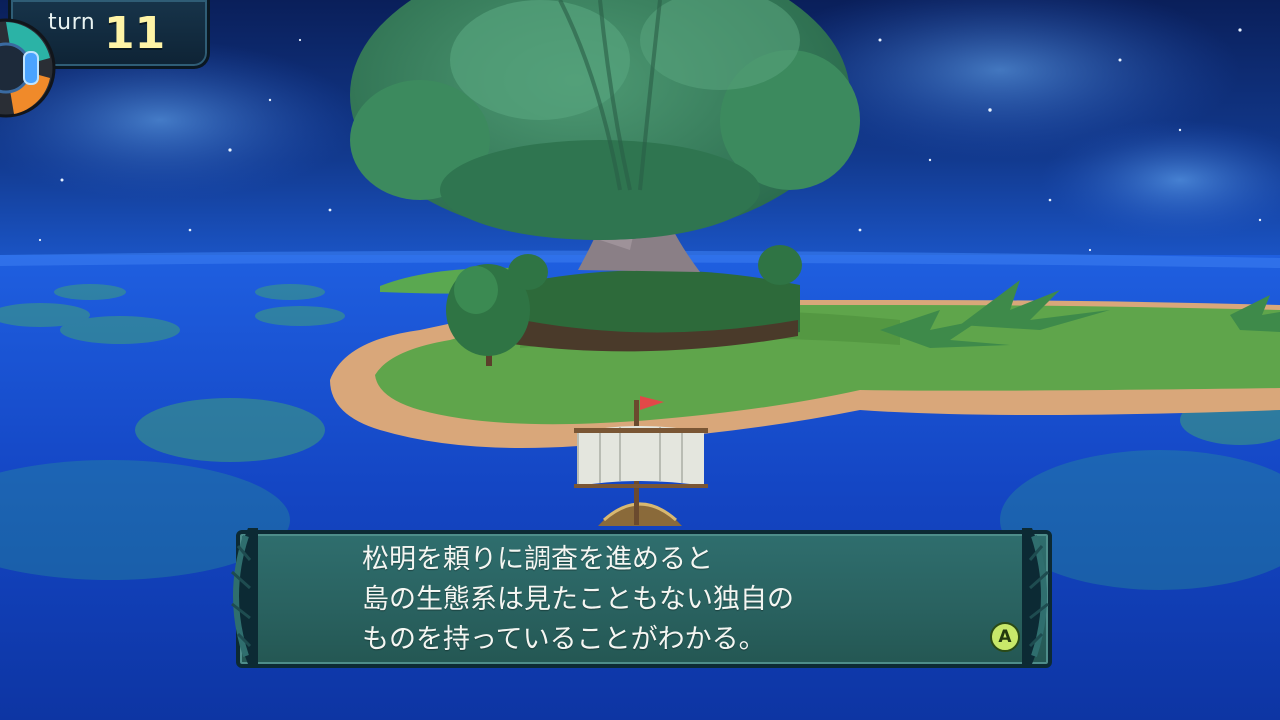 Image resolution: width=1280 pixels, height=720 pixels. What do you see at coordinates (135, 33) in the screenshot?
I see `turn-value: 11` at bounding box center [135, 33].